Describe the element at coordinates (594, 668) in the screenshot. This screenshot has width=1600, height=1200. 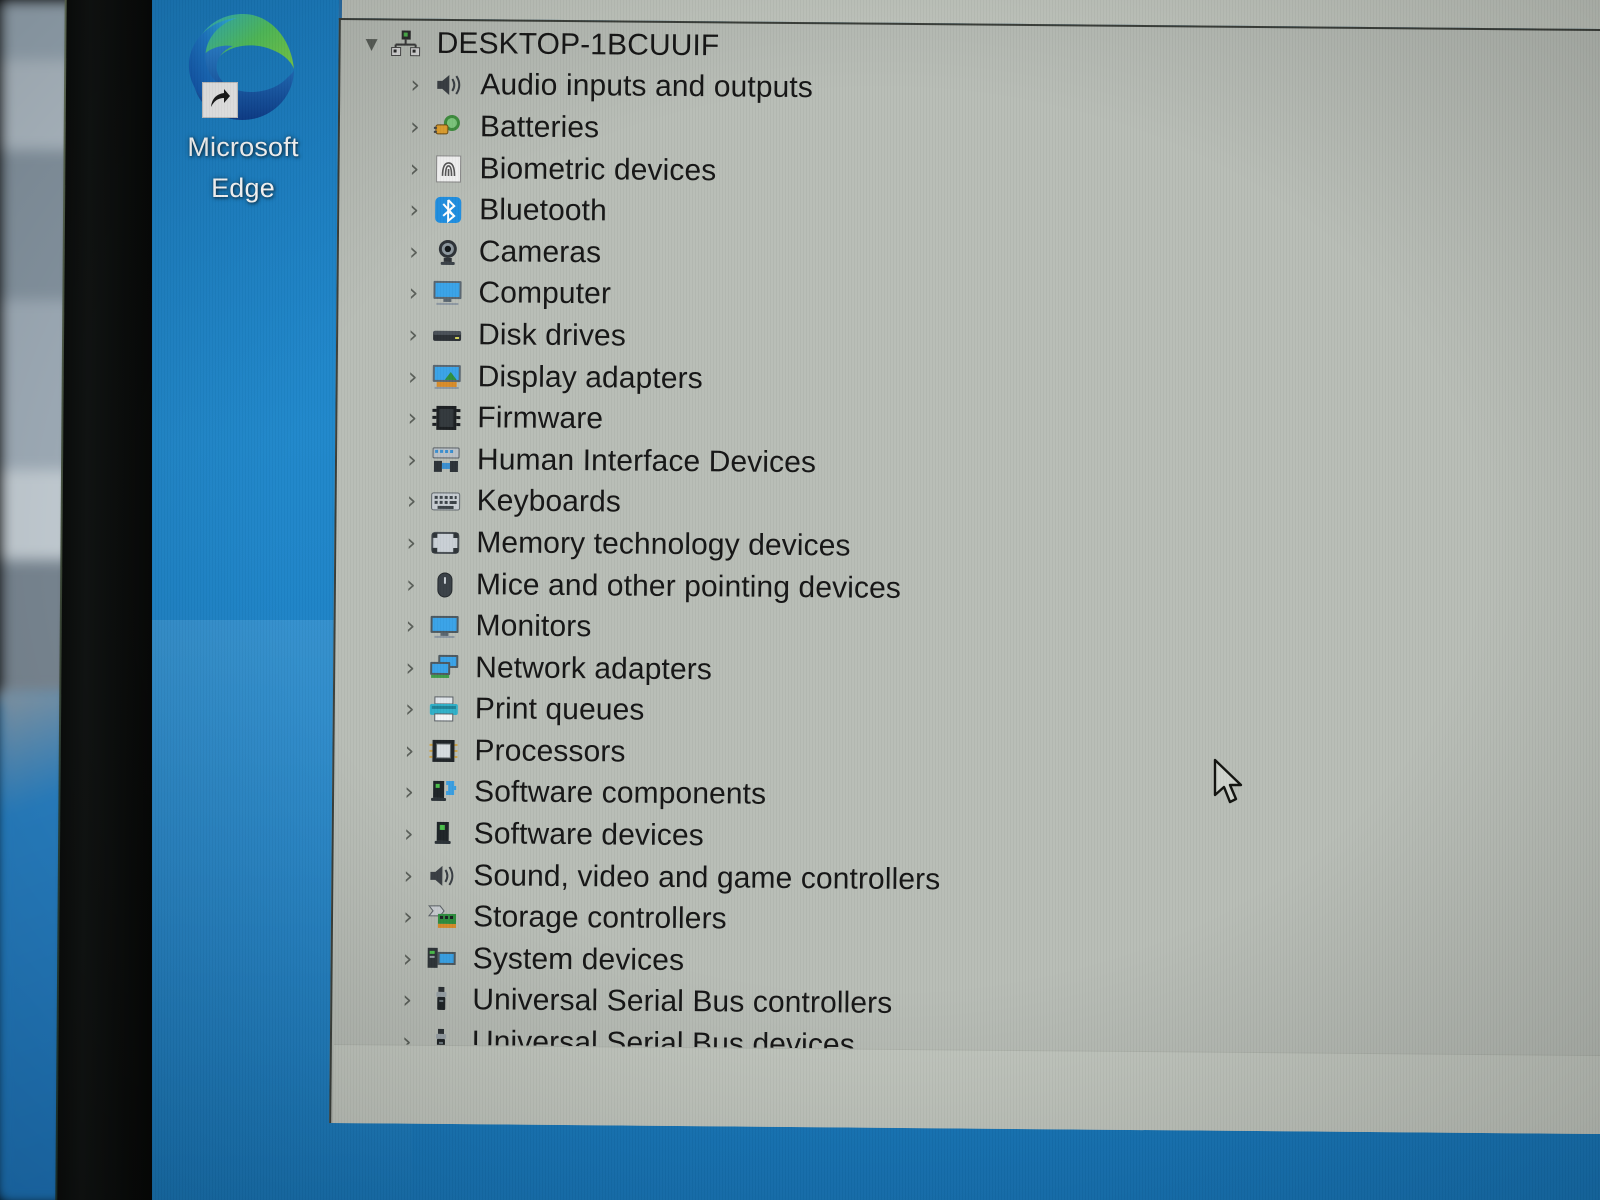
I see `tree-node-label: Network adapters` at that location.